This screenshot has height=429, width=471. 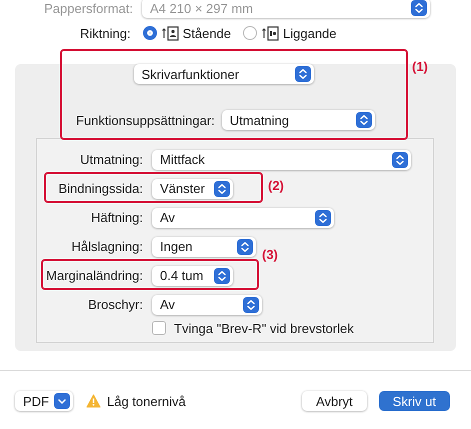 What do you see at coordinates (105, 33) in the screenshot?
I see `field-label: Riktning:` at bounding box center [105, 33].